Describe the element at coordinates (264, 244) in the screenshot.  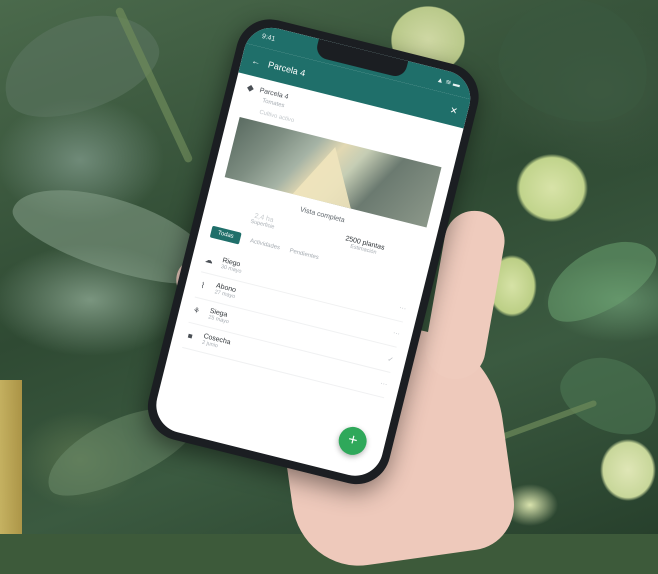
I see `tab-activities: Actividades` at that location.